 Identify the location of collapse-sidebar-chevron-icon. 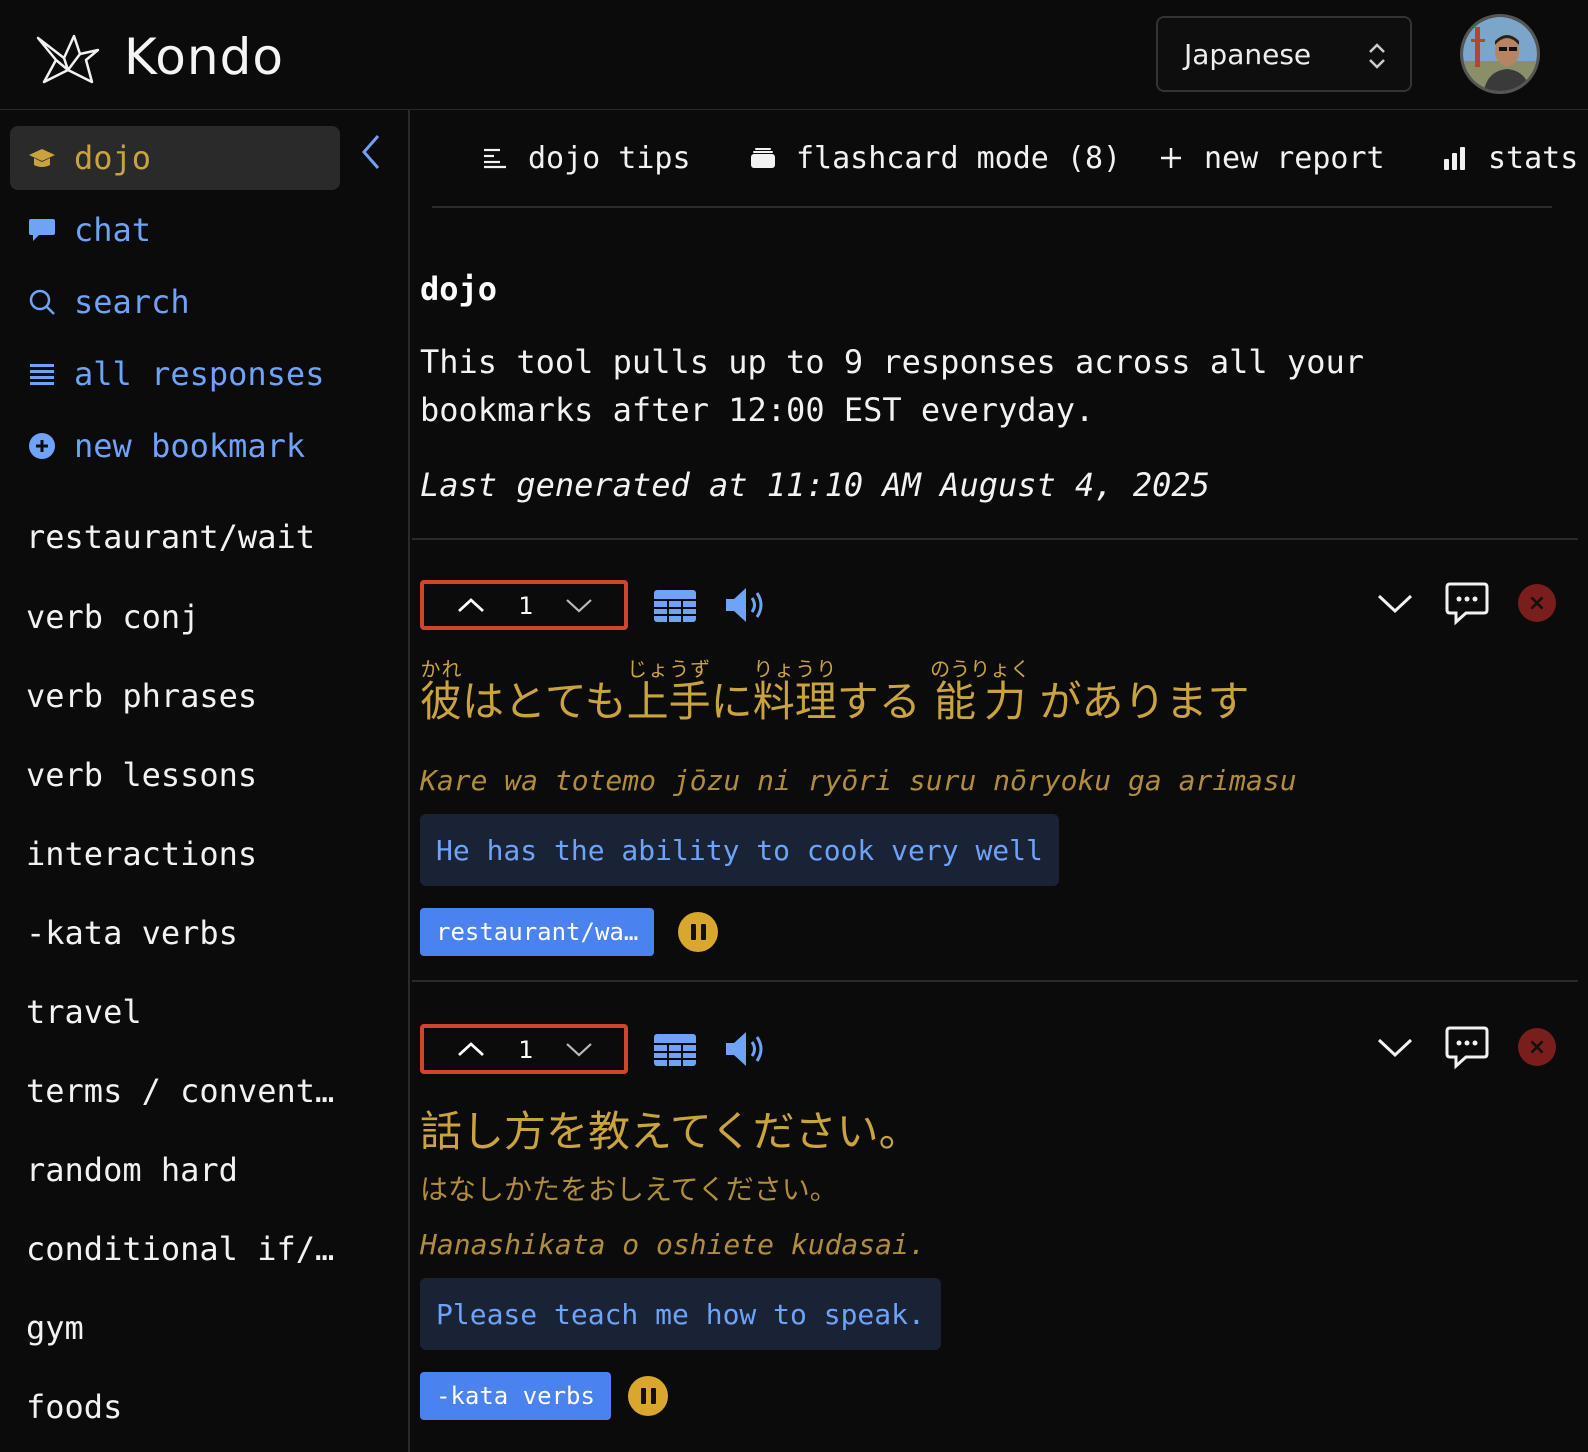
(371, 152).